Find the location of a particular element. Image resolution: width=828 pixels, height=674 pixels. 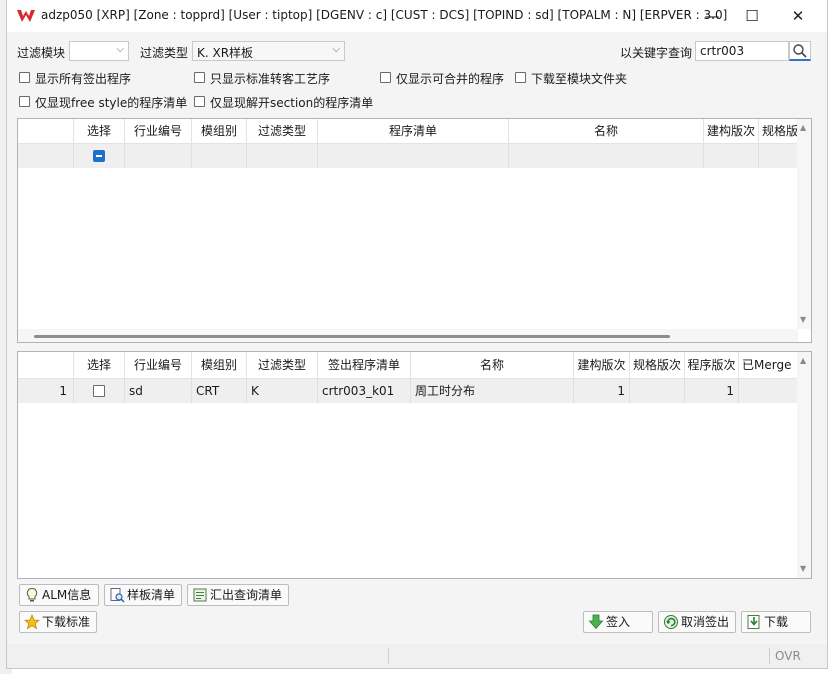

alm-info-button: ALM信息 is located at coordinates (59, 595).